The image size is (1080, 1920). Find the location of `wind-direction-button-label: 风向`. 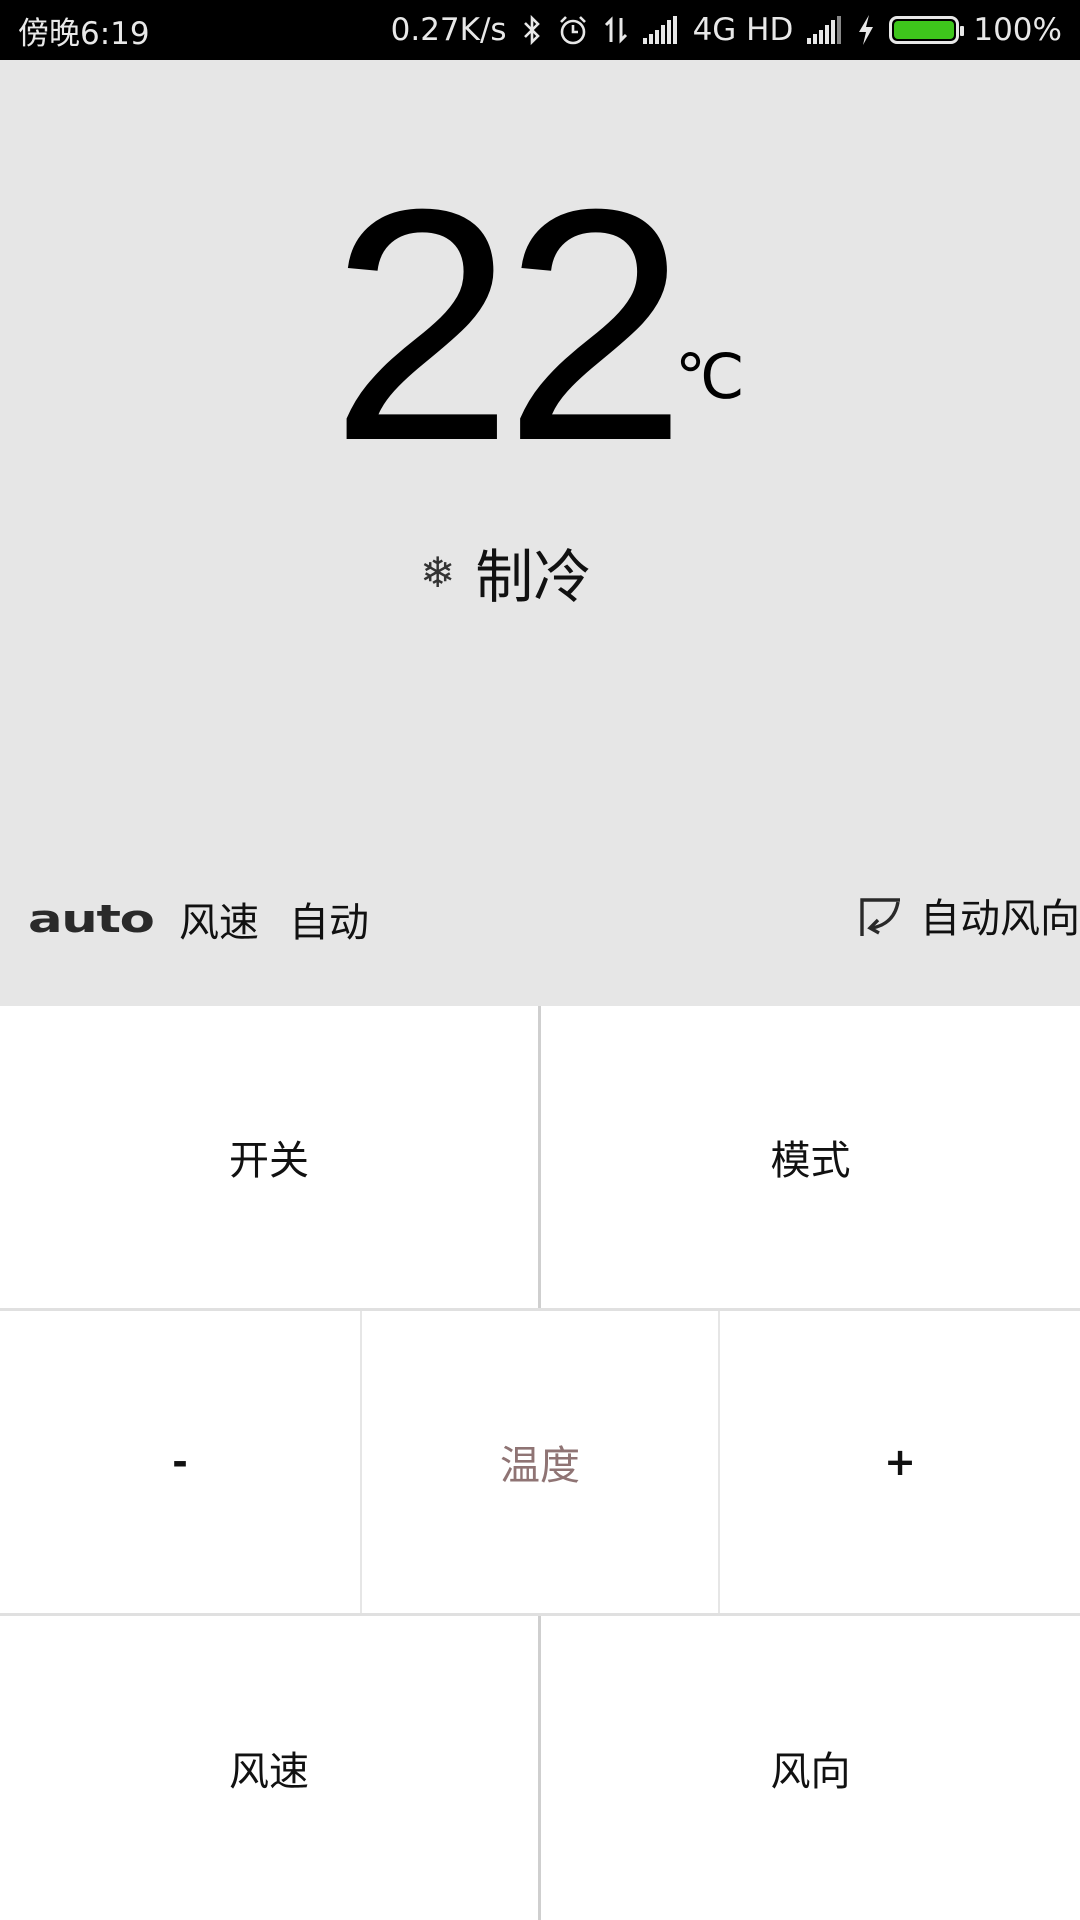

wind-direction-button-label: 风向 is located at coordinates (810, 1772).